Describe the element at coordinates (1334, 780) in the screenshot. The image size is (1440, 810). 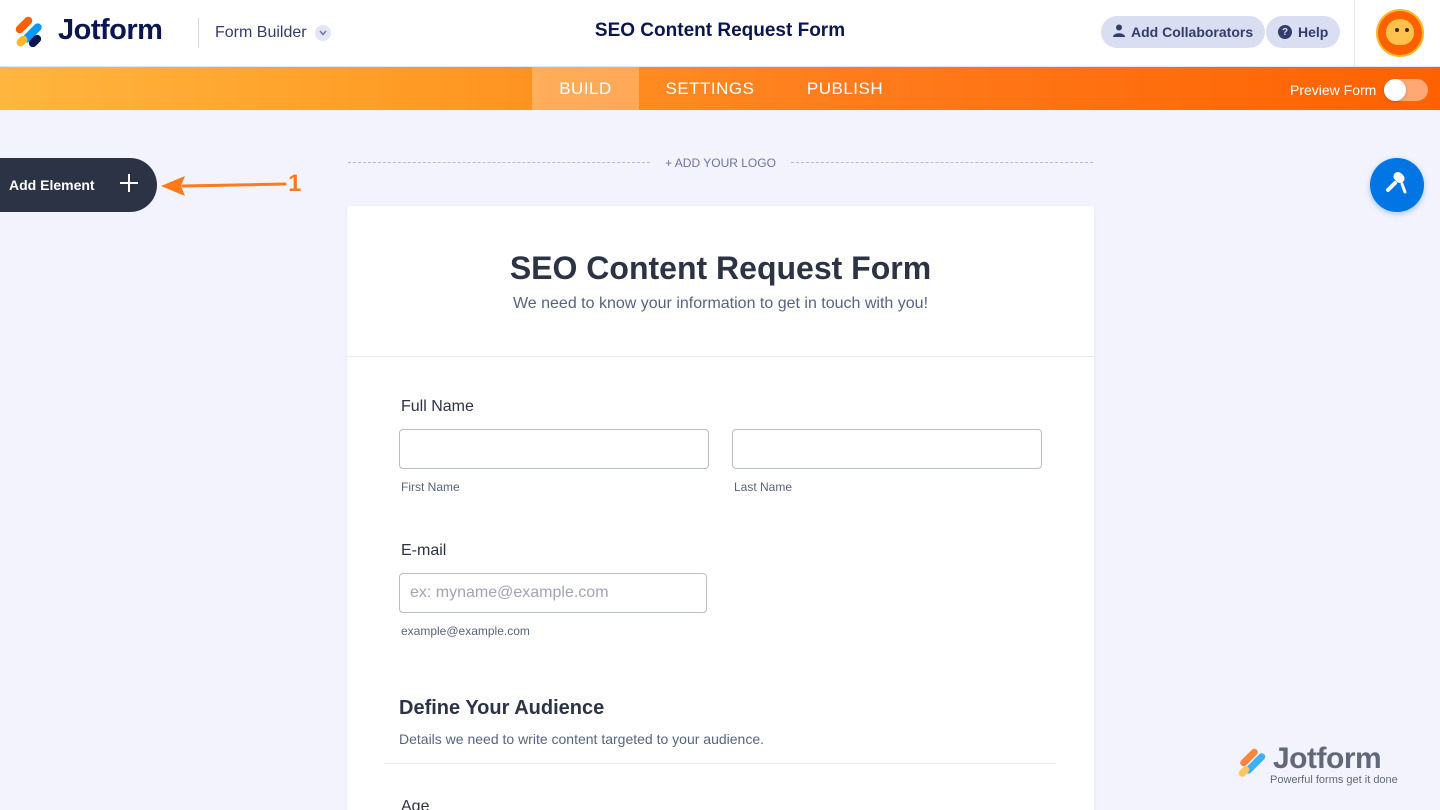
I see `watermark-tagline: Powerful forms get it done` at that location.